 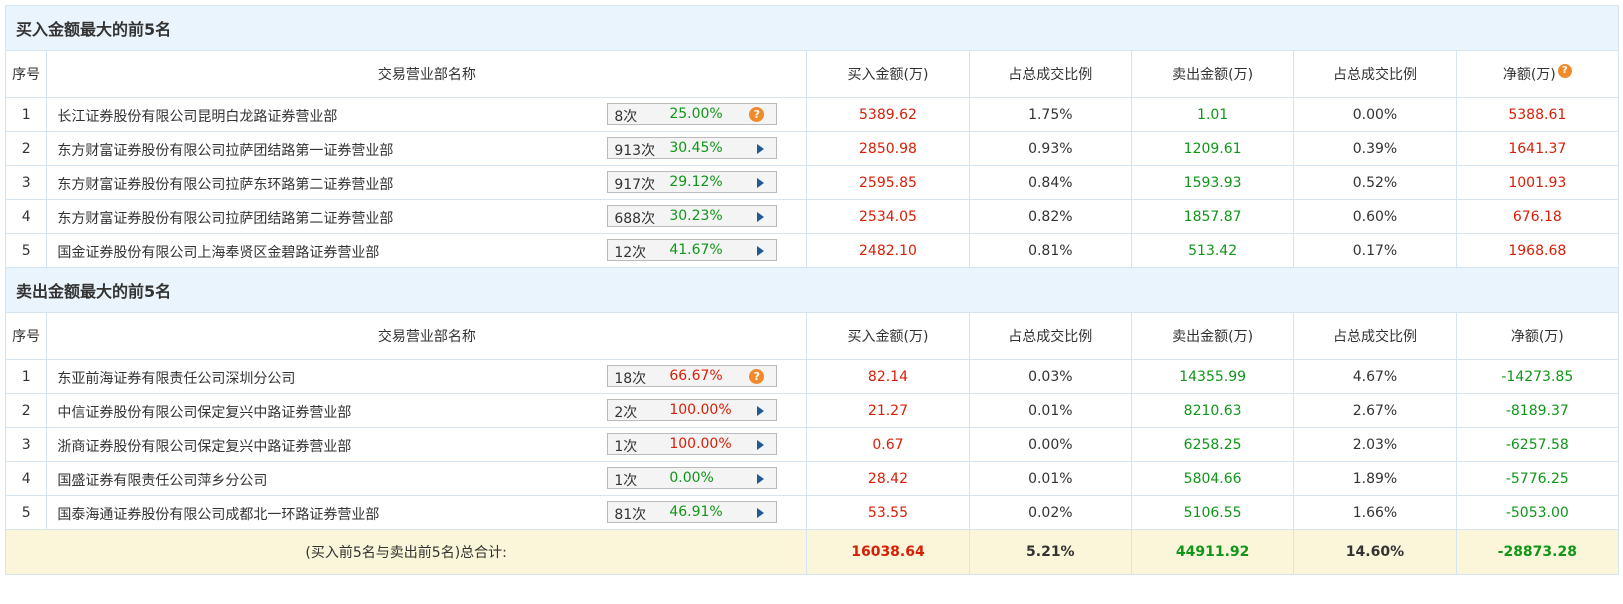 What do you see at coordinates (888, 250) in the screenshot?
I see `buy-amount: 2482.10` at bounding box center [888, 250].